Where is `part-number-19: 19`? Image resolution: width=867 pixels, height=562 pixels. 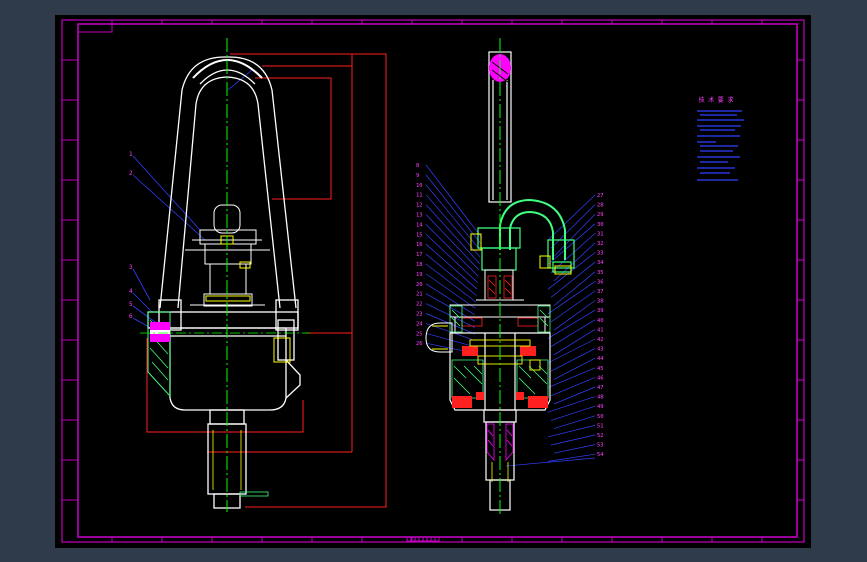 part-number-19: 19 is located at coordinates (419, 275).